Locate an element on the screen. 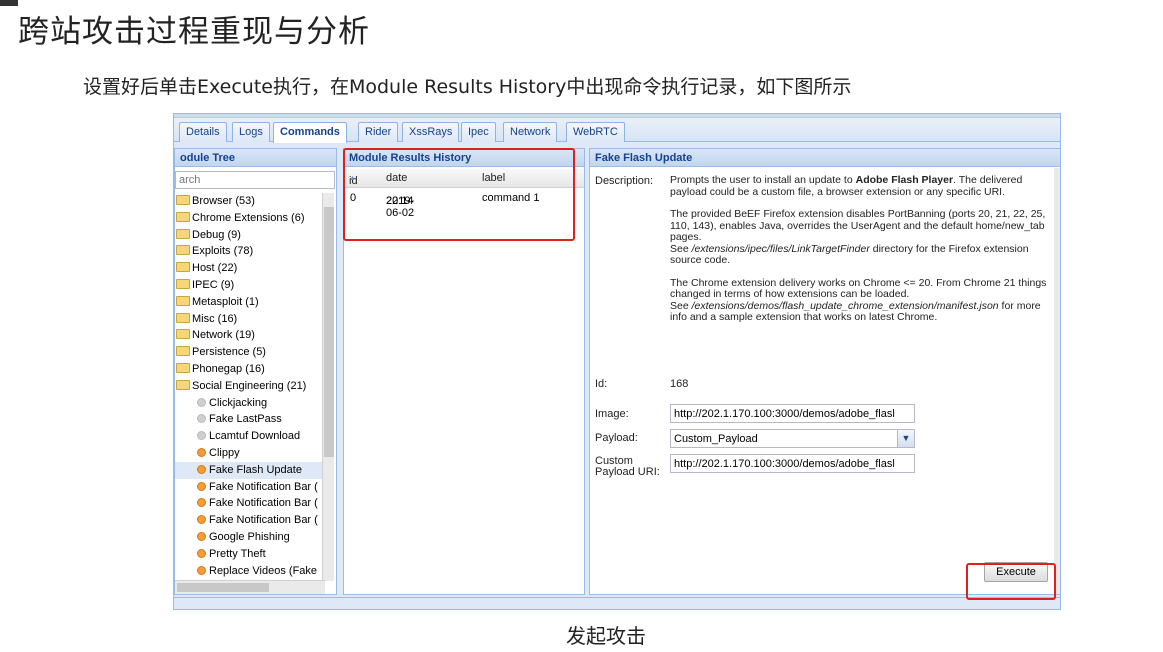 This screenshot has height=652, width=1163. module-replace-videos: Replace Videos (Fake is located at coordinates (248, 571).